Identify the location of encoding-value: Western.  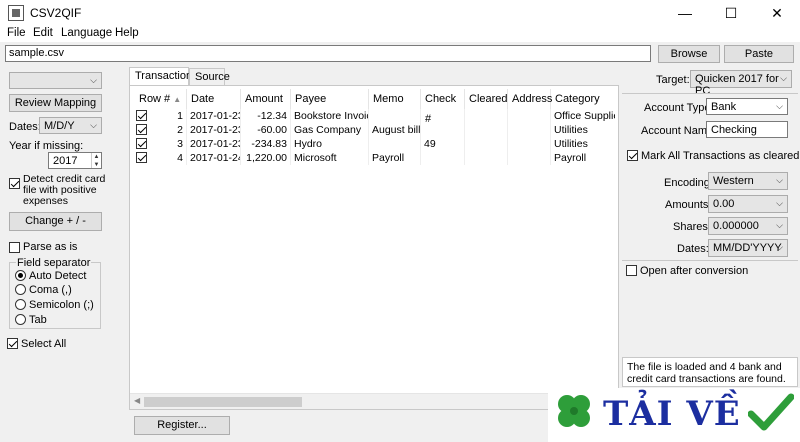
(733, 181).